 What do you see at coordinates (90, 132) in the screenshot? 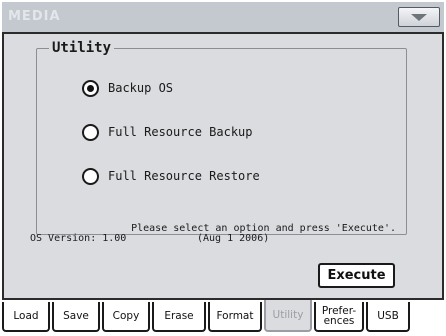
I see `radio-full-resource-backup` at bounding box center [90, 132].